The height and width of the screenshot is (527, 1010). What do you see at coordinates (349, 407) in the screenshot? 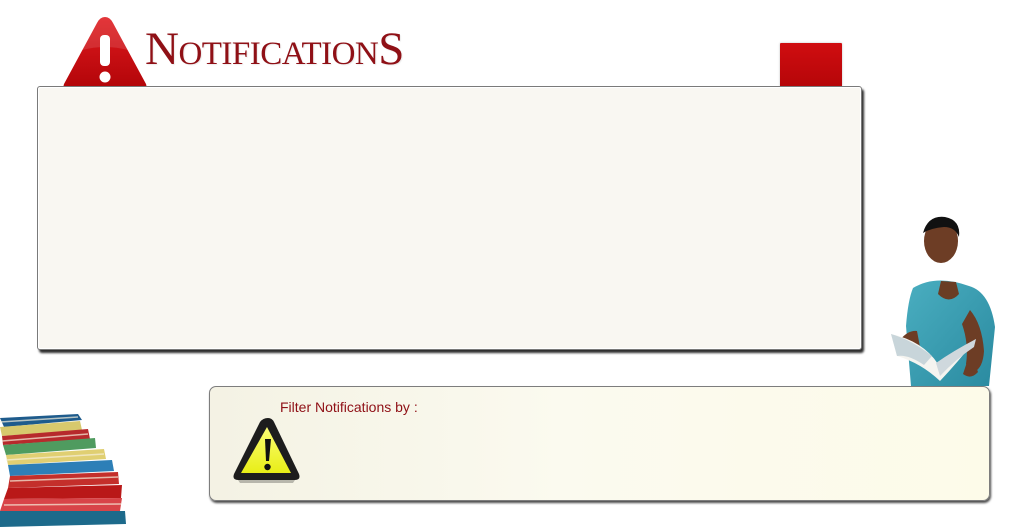
I see `filter-label: Filter Notifications by :` at bounding box center [349, 407].